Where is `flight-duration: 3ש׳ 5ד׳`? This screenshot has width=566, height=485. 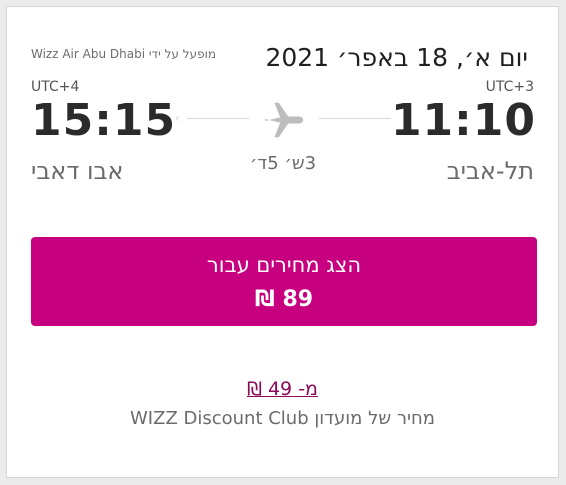
flight-duration: 3ש׳ 5ד׳ is located at coordinates (283, 163).